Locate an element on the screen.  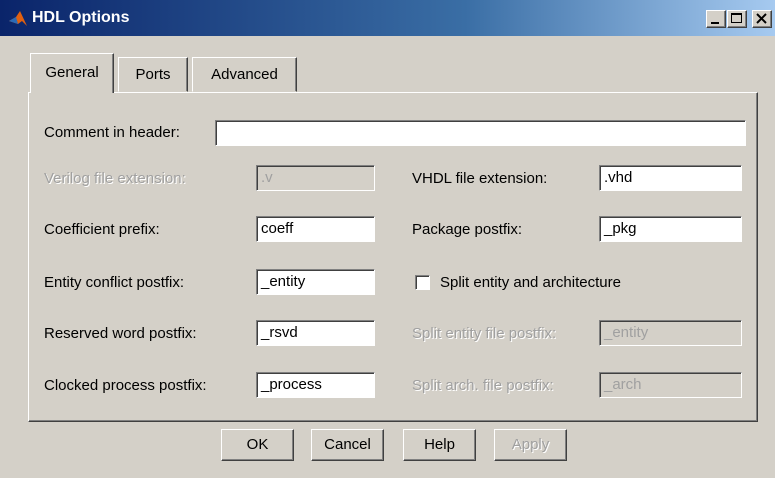
entity-conflict-postfix-field: _entity is located at coordinates (315, 282).